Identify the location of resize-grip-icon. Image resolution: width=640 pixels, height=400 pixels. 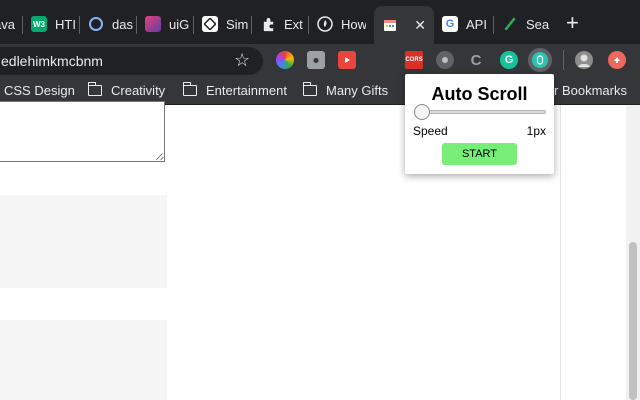
(159, 156).